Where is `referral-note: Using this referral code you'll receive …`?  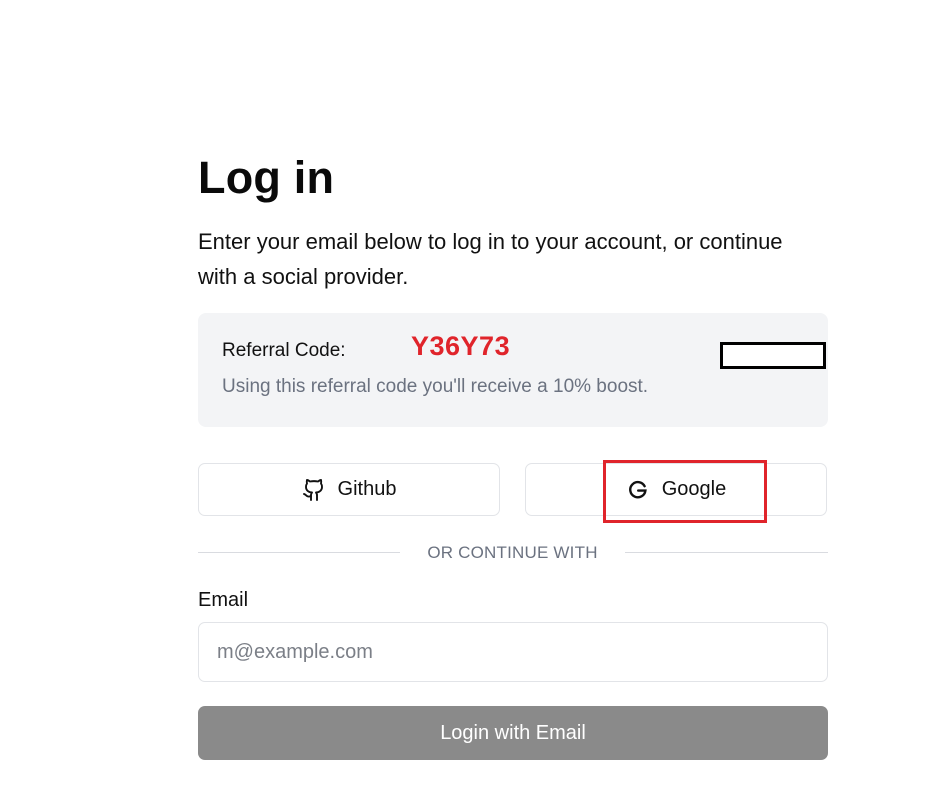
referral-note: Using this referral code you'll receive … is located at coordinates (435, 386).